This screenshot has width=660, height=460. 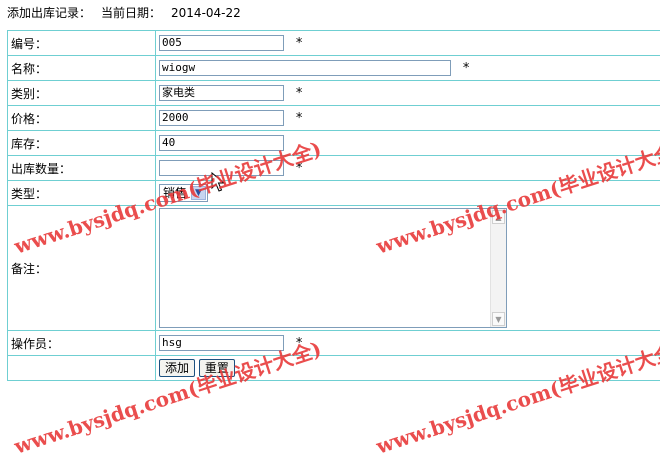 What do you see at coordinates (82, 43) in the screenshot?
I see `id-label: 编号：` at bounding box center [82, 43].